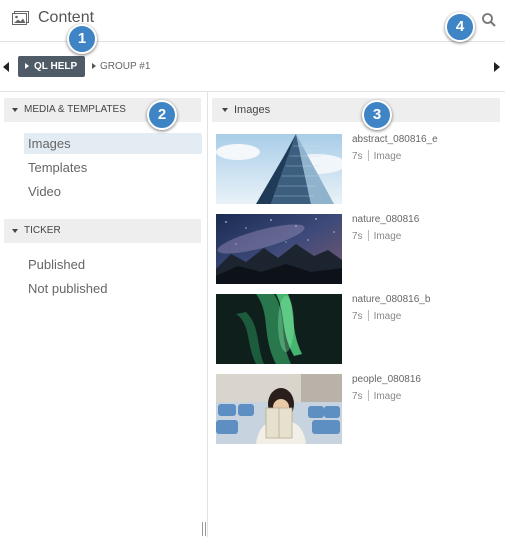 This screenshot has height=537, width=505. Describe the element at coordinates (252, 110) in the screenshot. I see `section-label: Images` at that location.